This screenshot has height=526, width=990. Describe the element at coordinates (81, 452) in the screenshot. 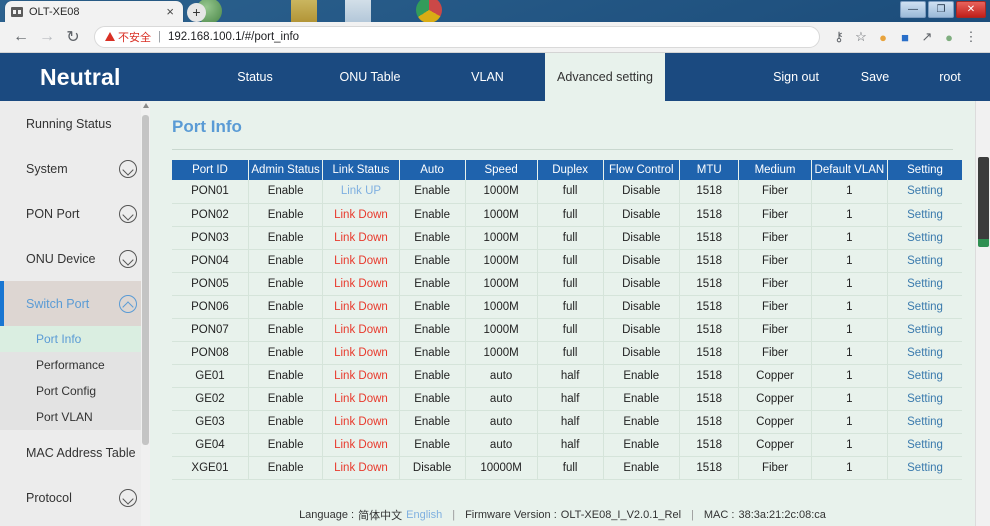

I see `sidebar-item-label: MAC Address Table` at that location.